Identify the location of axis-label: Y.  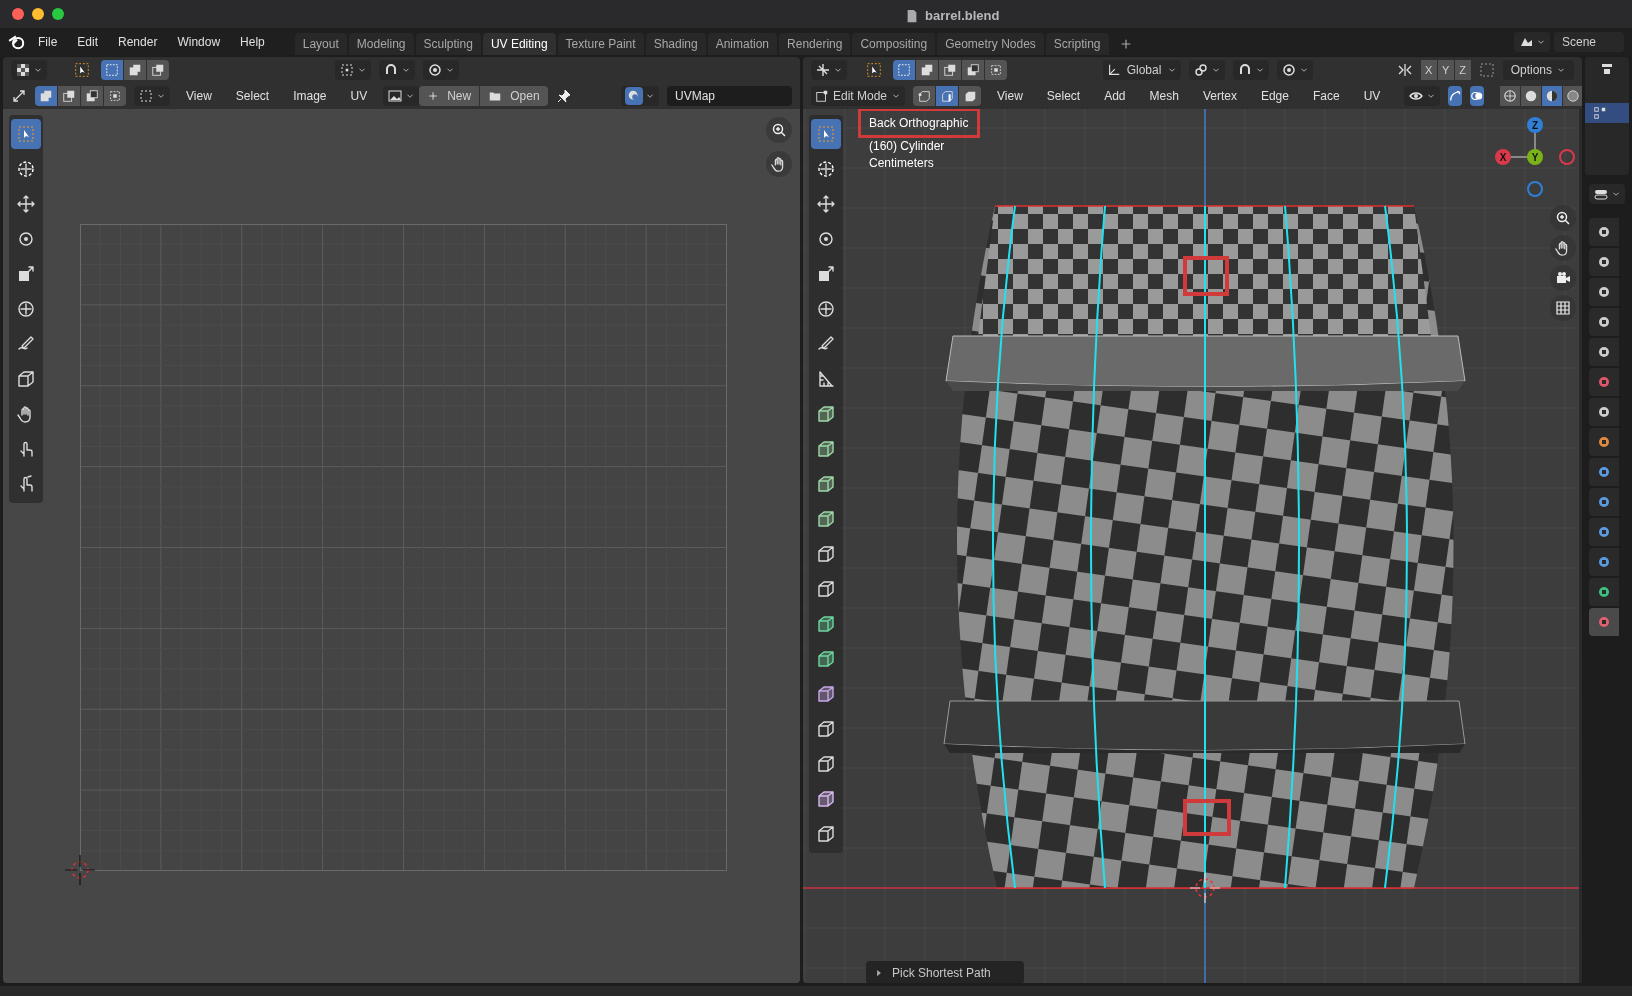
(1535, 157).